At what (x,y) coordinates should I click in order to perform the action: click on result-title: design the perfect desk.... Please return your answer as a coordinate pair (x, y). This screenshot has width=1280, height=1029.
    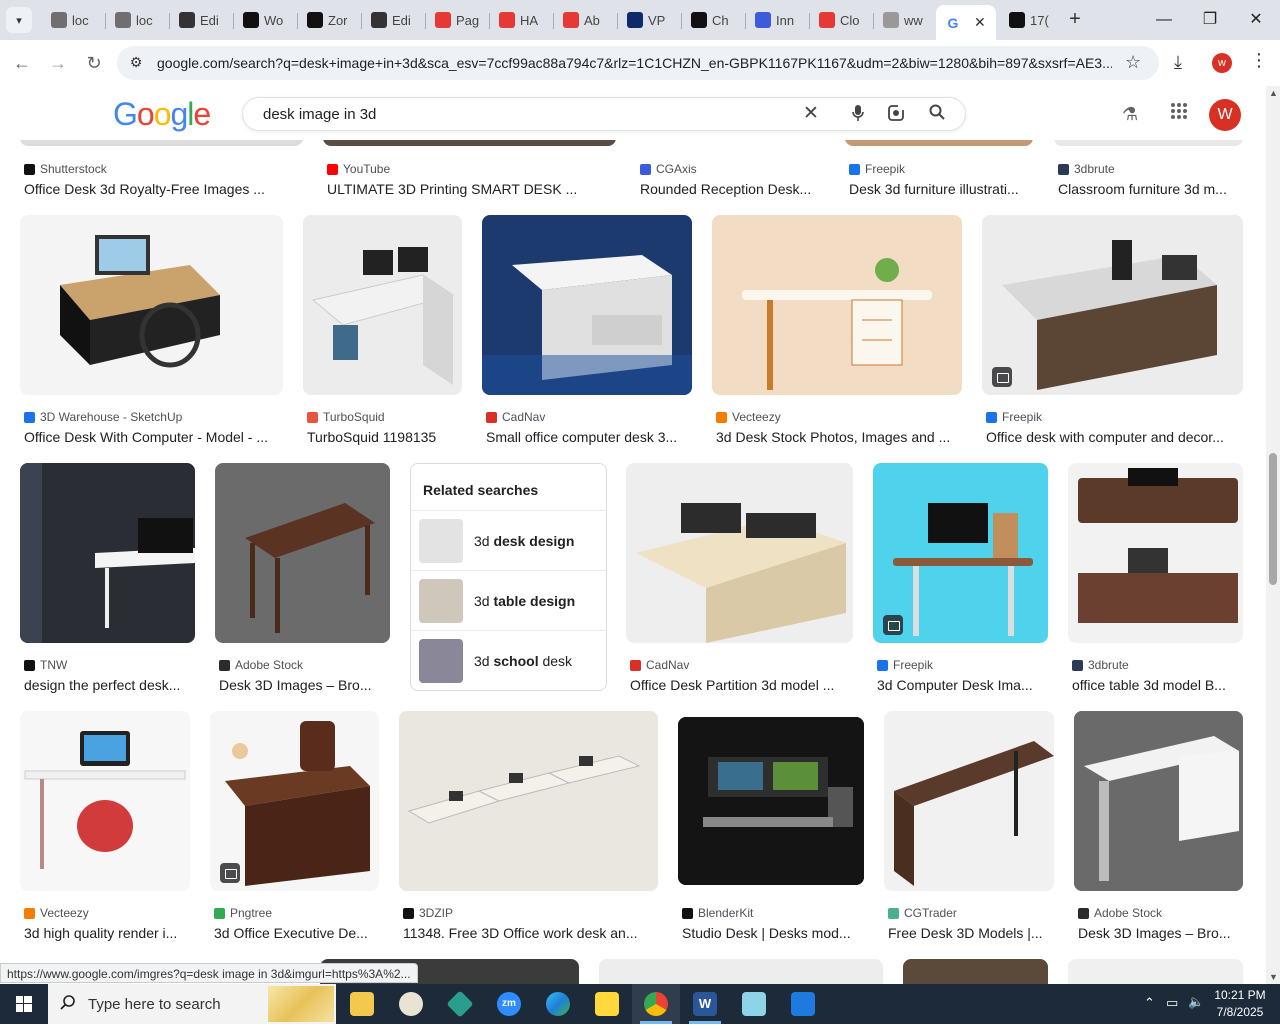
    Looking at the image, I should click on (111, 685).